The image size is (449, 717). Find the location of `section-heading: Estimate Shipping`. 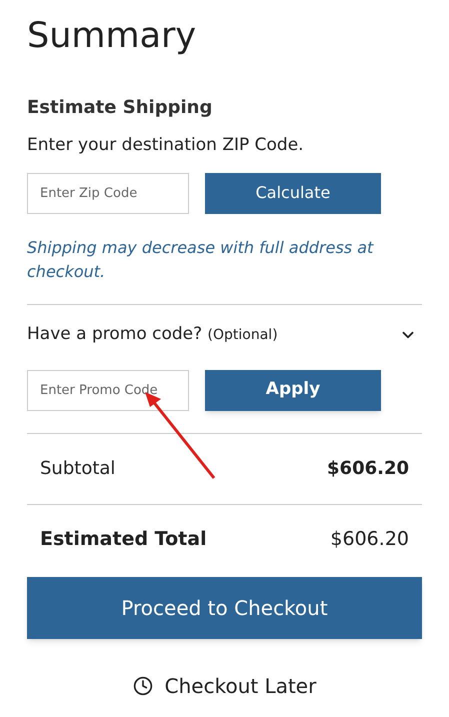

section-heading: Estimate Shipping is located at coordinates (119, 107).